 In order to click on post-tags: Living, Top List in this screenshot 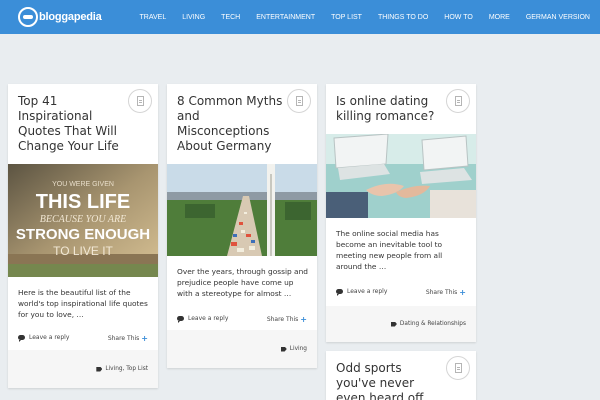, I will do `click(122, 369)`.